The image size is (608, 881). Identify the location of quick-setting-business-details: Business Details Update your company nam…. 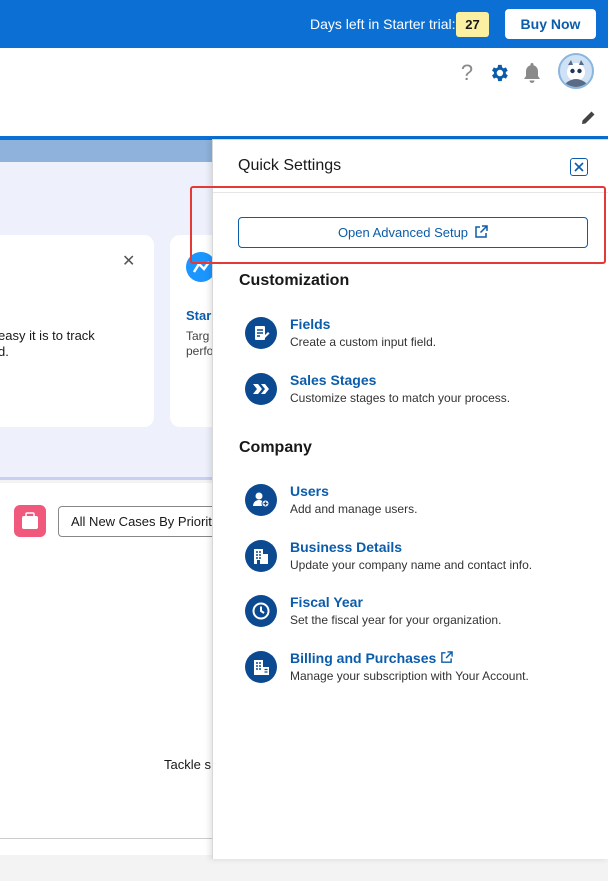
(420, 560).